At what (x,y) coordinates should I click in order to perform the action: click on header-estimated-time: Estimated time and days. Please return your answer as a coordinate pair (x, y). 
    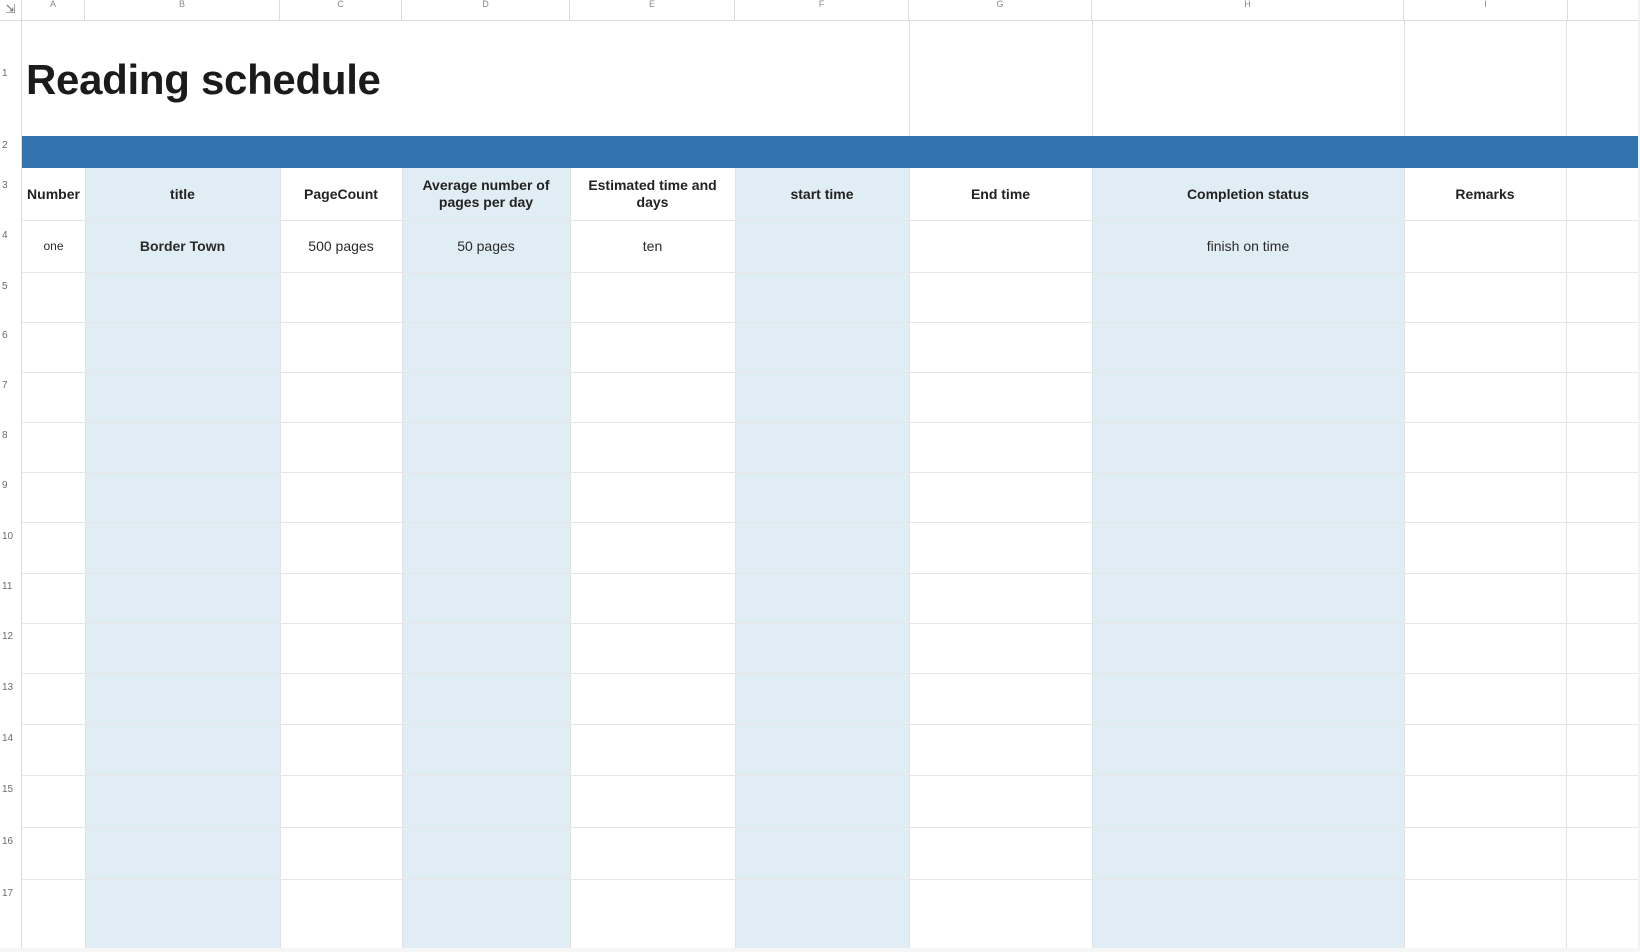
    Looking at the image, I should click on (652, 194).